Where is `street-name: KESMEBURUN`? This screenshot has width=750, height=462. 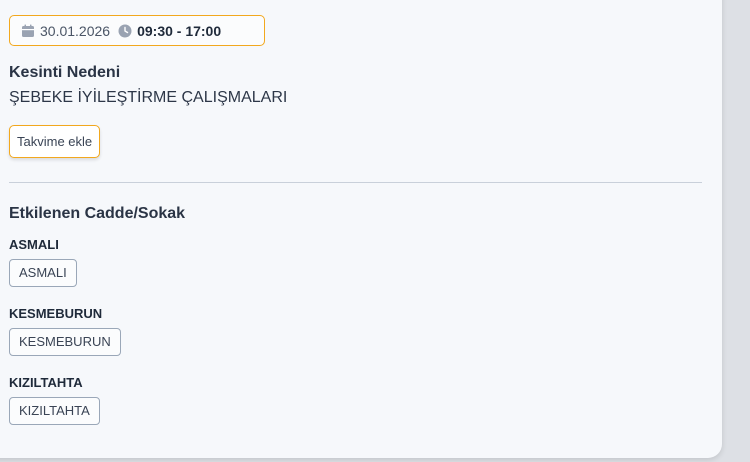
street-name: KESMEBURUN is located at coordinates (56, 313).